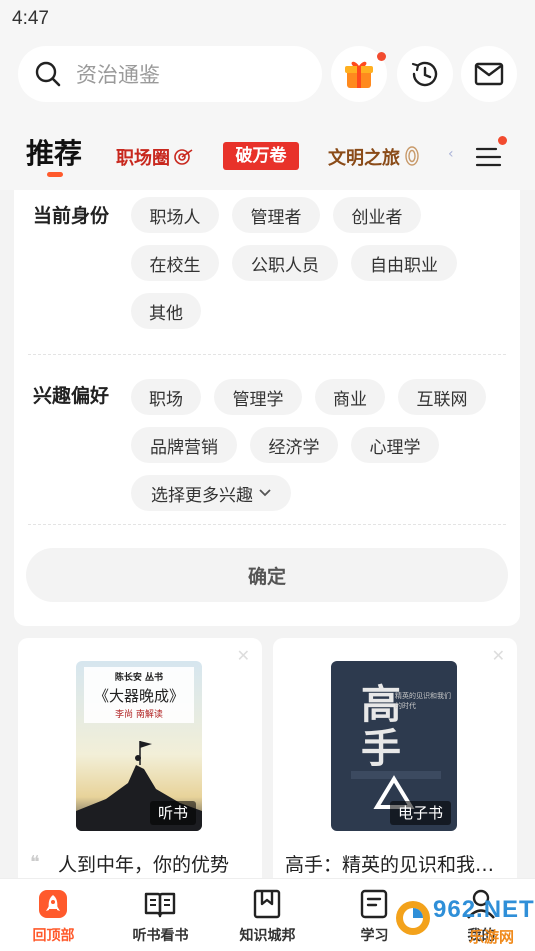  What do you see at coordinates (35, 862) in the screenshot?
I see `quote-icon: ❝` at bounding box center [35, 862].